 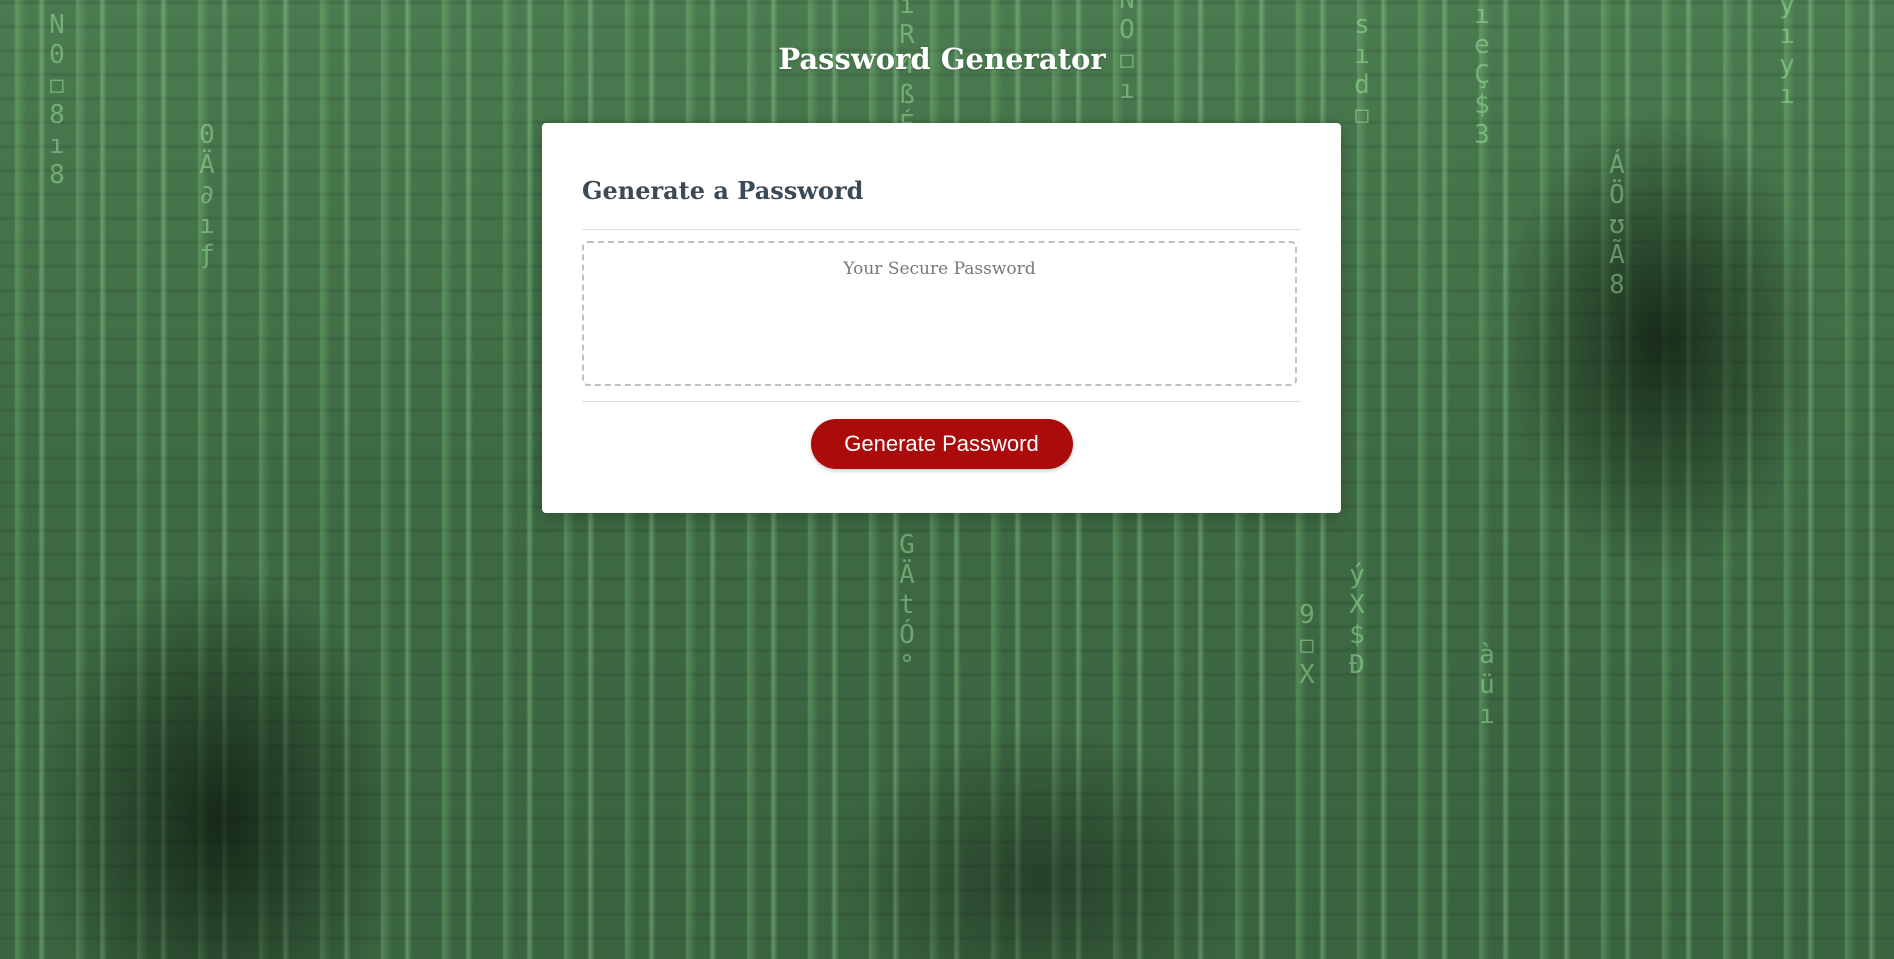 I want to click on background-glyph-column: ýX$Ð, so click(x=1357, y=620).